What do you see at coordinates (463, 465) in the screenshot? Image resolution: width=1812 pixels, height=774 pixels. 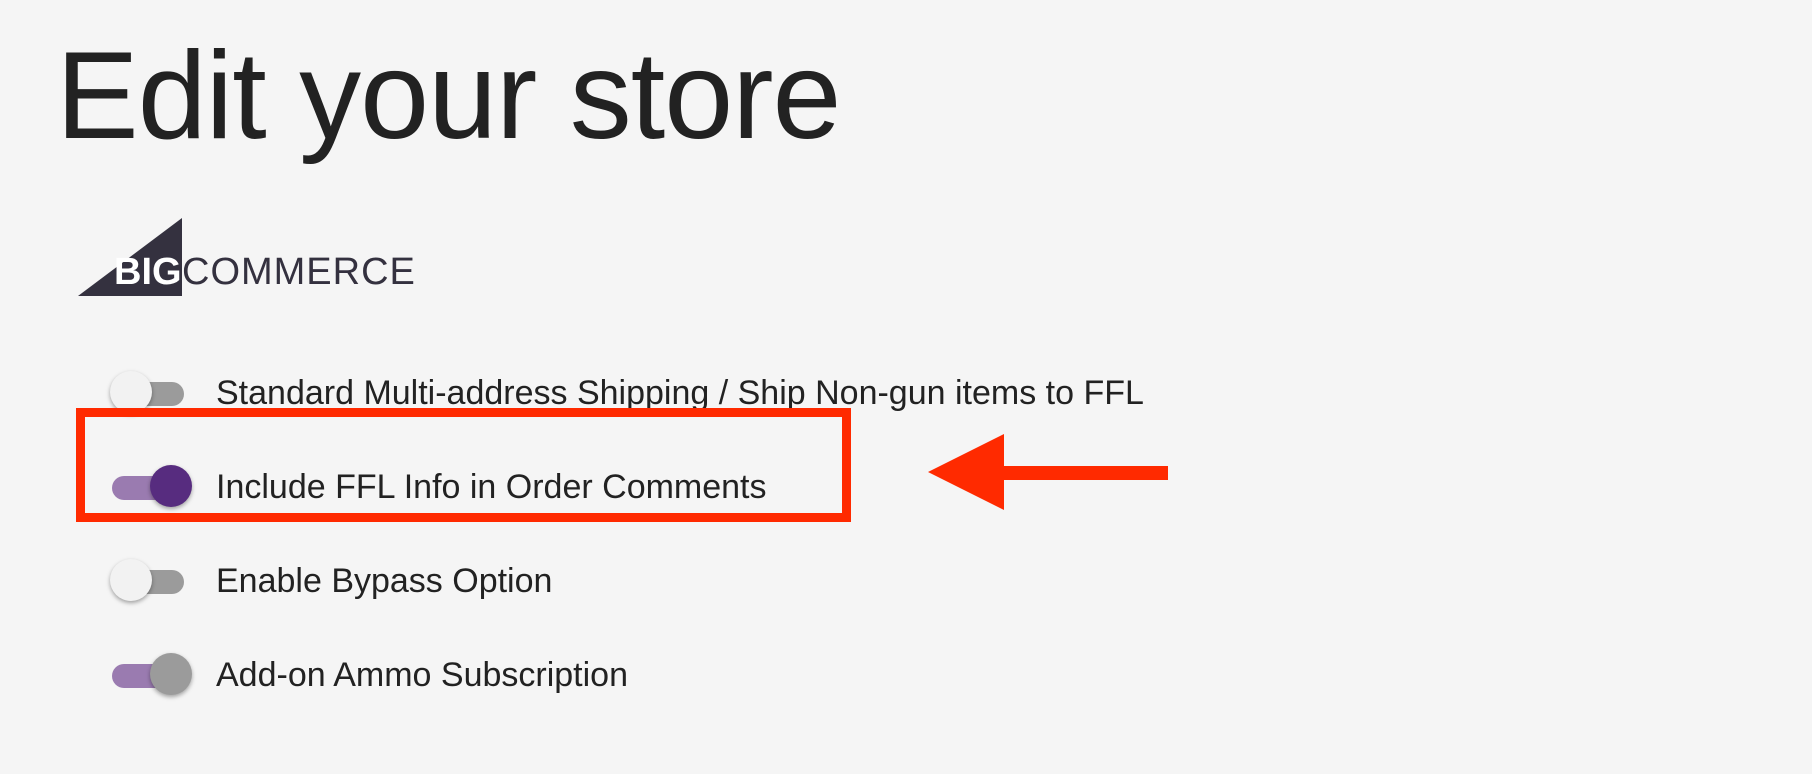 I see `highlight-box` at bounding box center [463, 465].